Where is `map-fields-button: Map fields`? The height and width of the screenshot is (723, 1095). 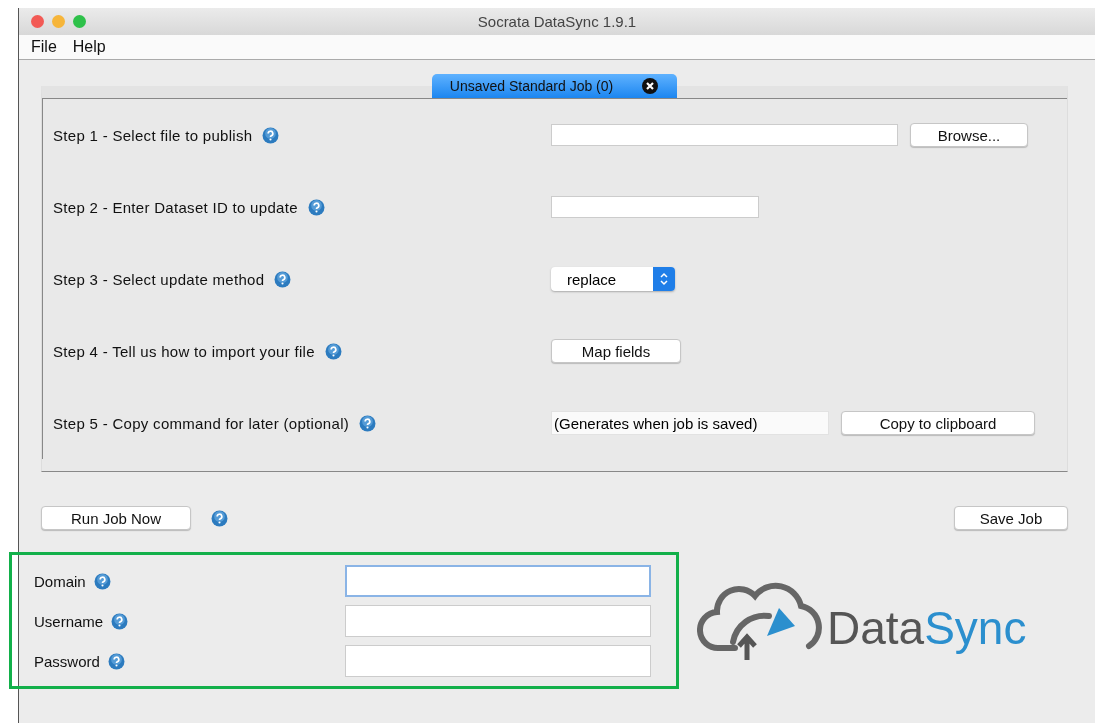
map-fields-button: Map fields is located at coordinates (616, 351).